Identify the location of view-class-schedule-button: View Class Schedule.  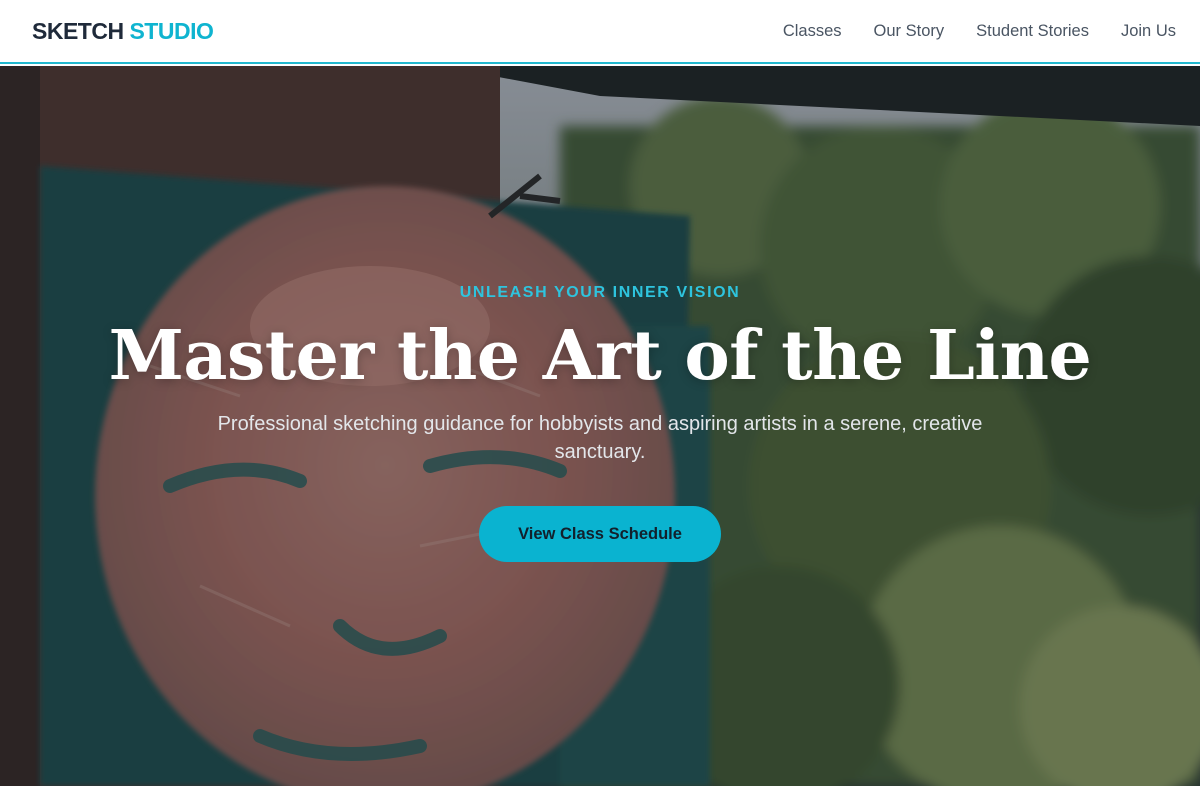
(600, 534).